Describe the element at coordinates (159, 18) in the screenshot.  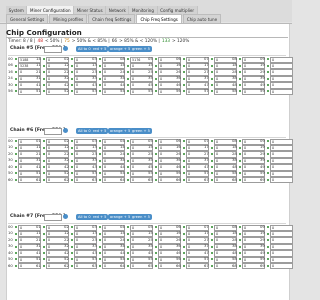
I see `sub-tab: Chip Freq Settings` at that location.